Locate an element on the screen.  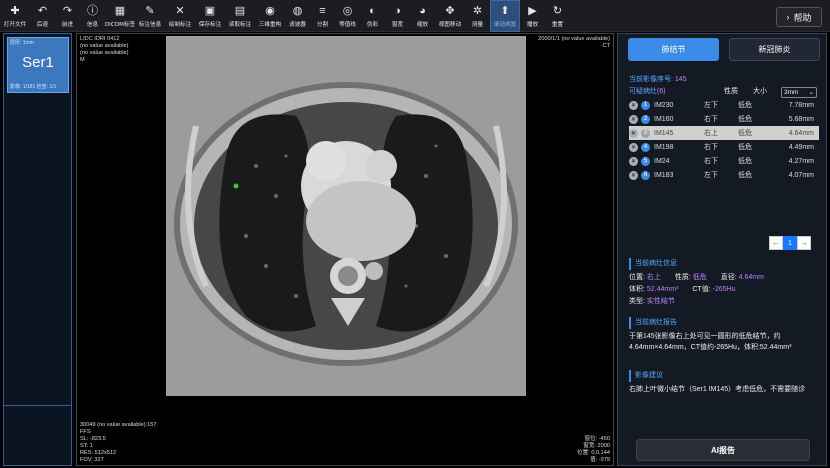
toolbar-button-7: ▣ 保存标注 is located at coordinates (210, 16).